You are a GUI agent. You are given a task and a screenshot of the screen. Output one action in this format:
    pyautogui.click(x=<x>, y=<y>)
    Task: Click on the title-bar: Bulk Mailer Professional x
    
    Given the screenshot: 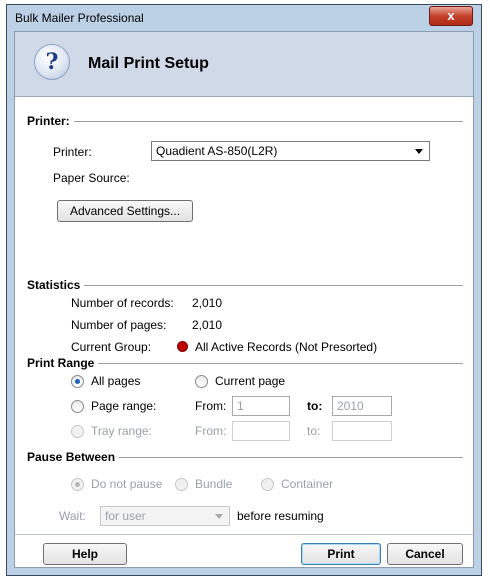 What is the action you would take?
    pyautogui.click(x=244, y=18)
    